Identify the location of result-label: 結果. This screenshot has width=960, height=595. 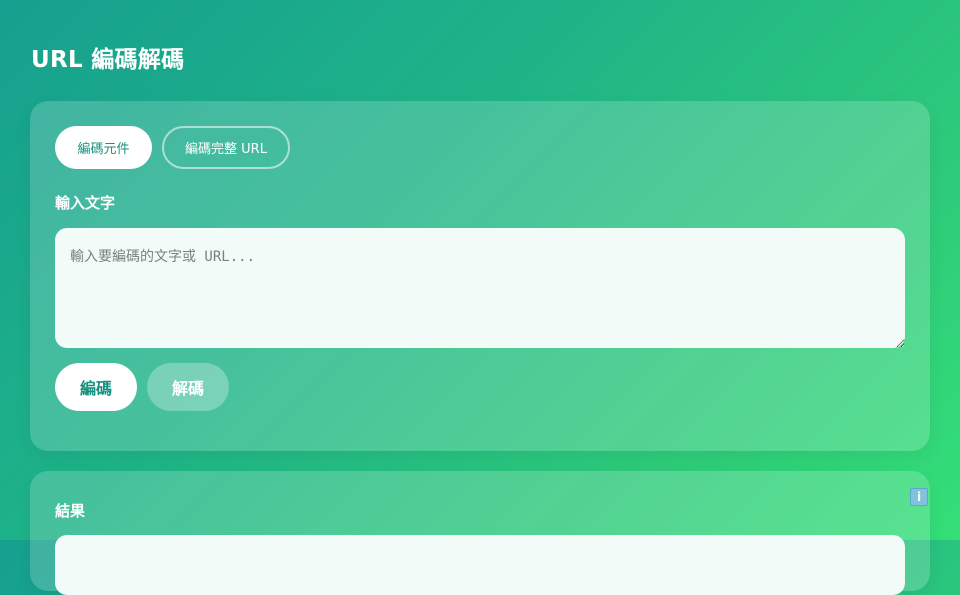
(70, 511).